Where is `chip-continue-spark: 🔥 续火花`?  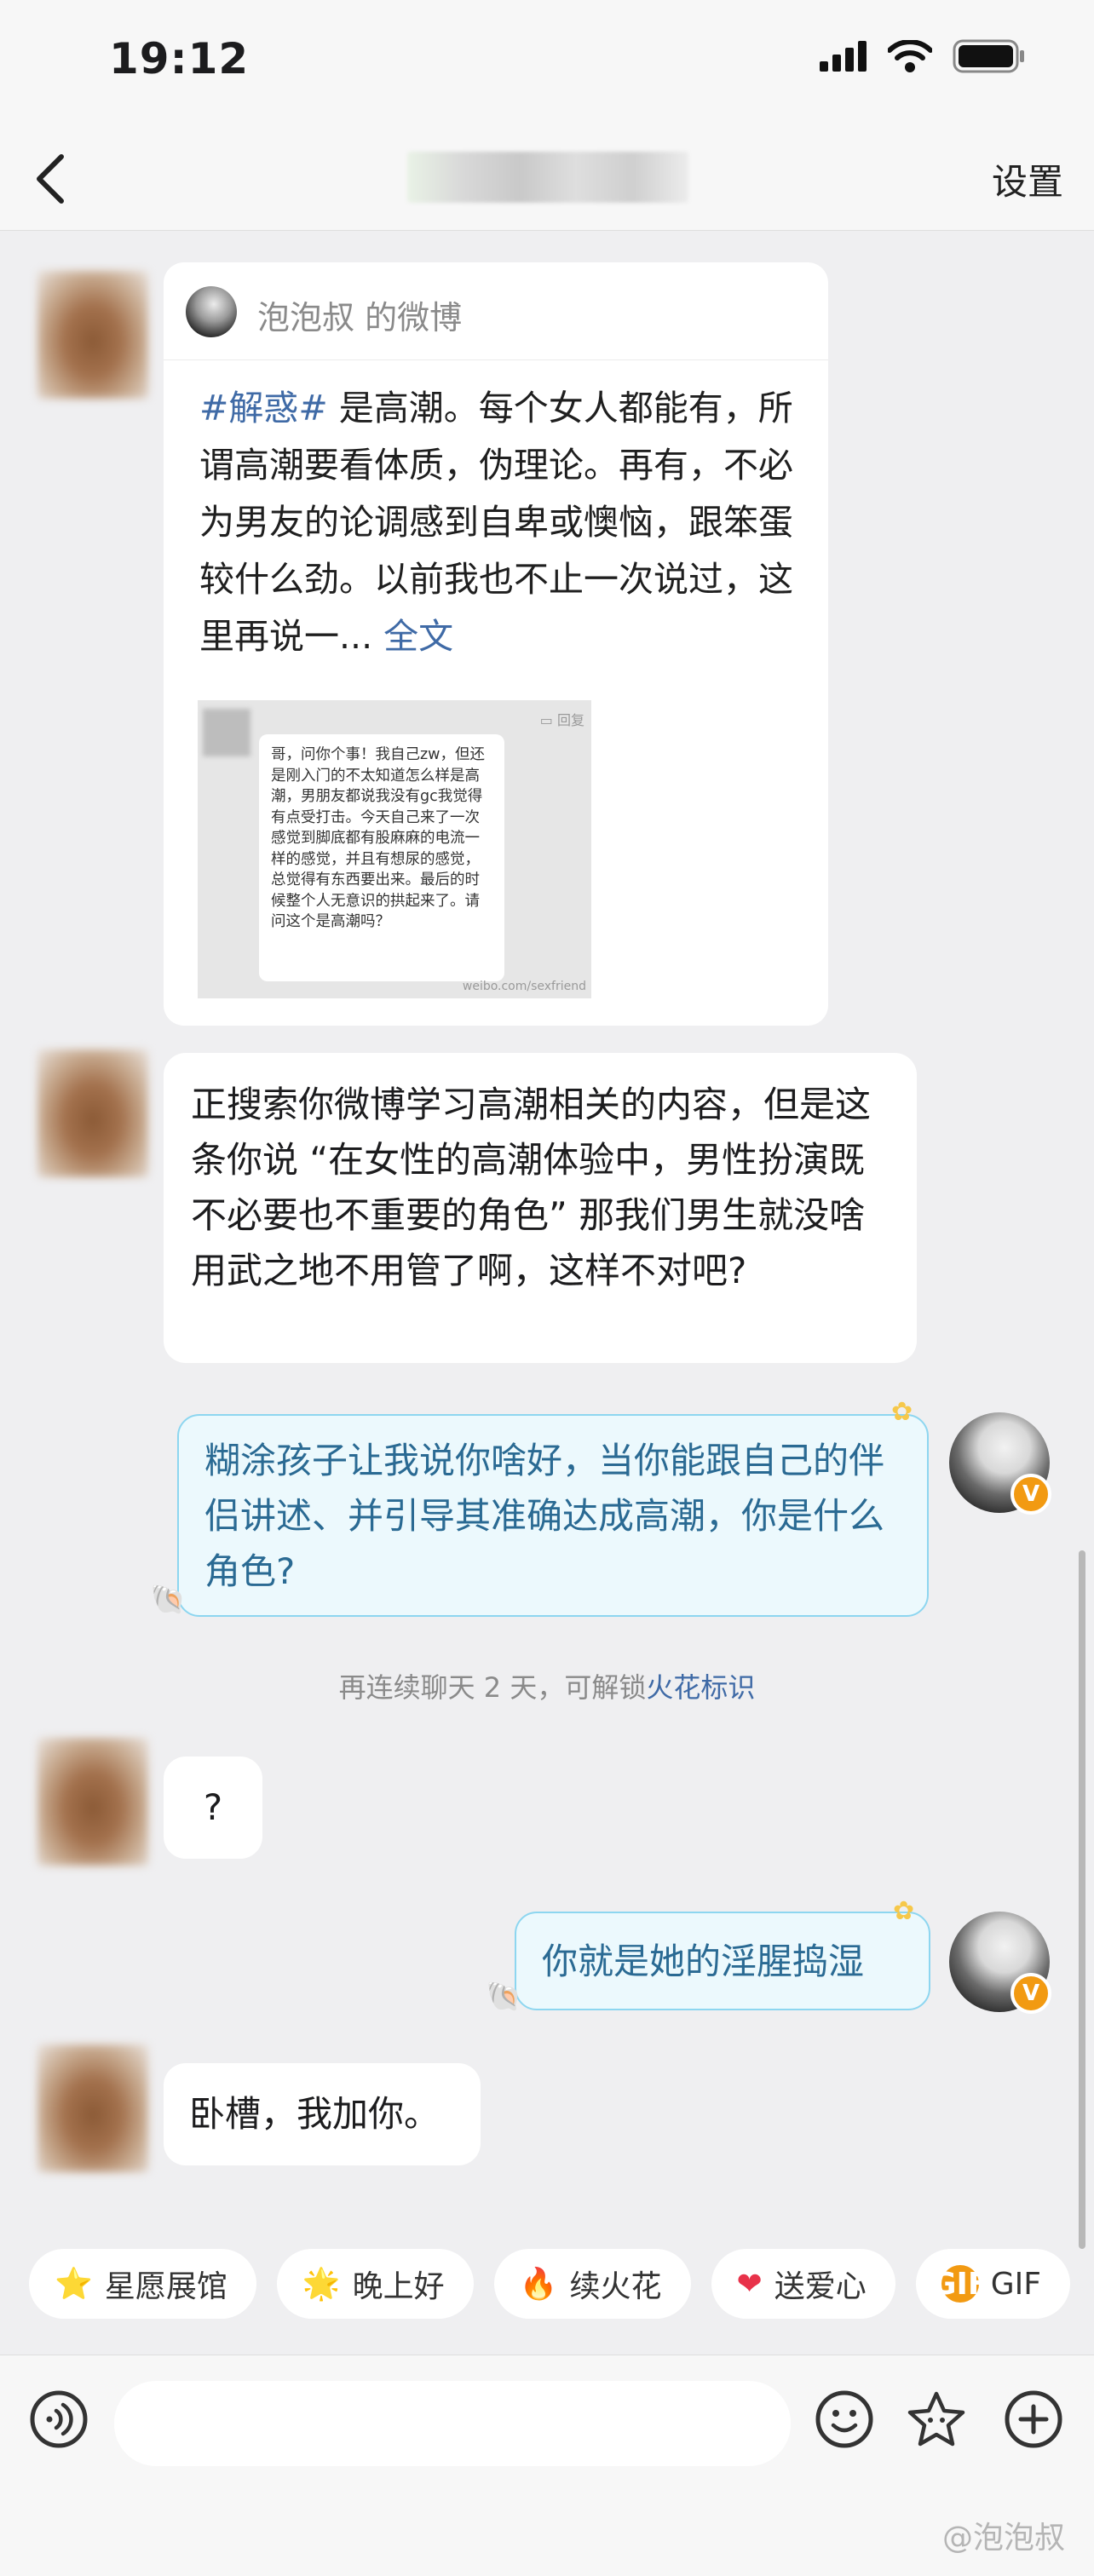
chip-continue-spark: 🔥 续火花 is located at coordinates (592, 2284).